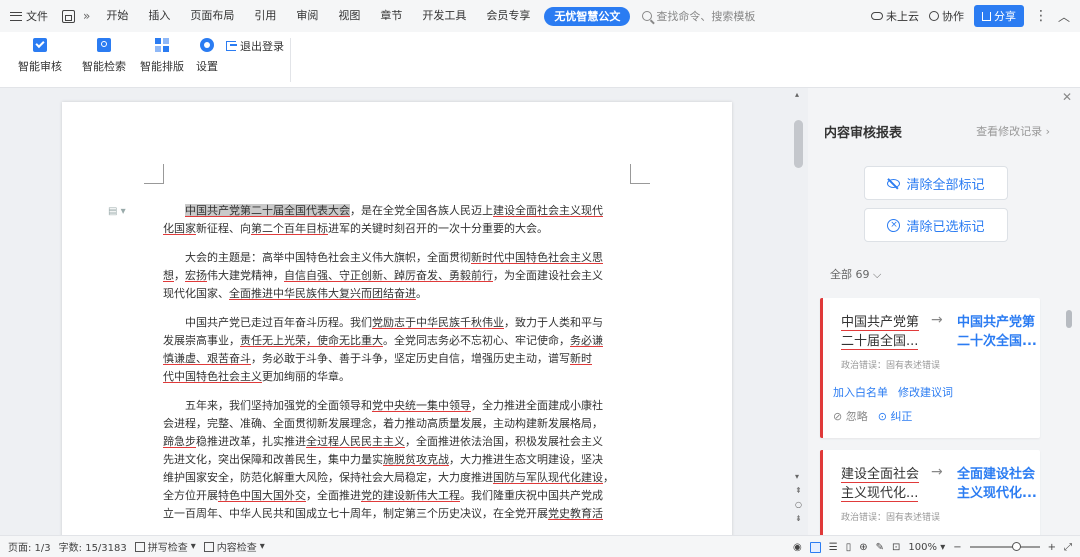  I want to click on document-scrollbar: ▴ ▾ ⇞ ○ ⇟, so click(799, 311).